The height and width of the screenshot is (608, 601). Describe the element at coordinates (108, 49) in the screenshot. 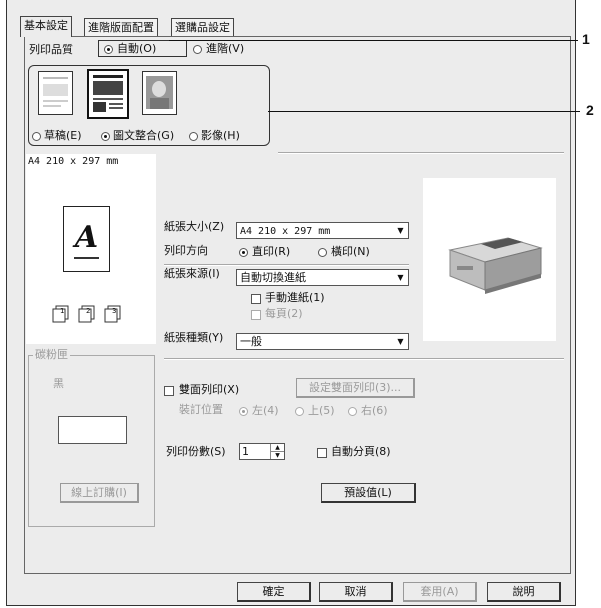

I see `auto-radio` at that location.